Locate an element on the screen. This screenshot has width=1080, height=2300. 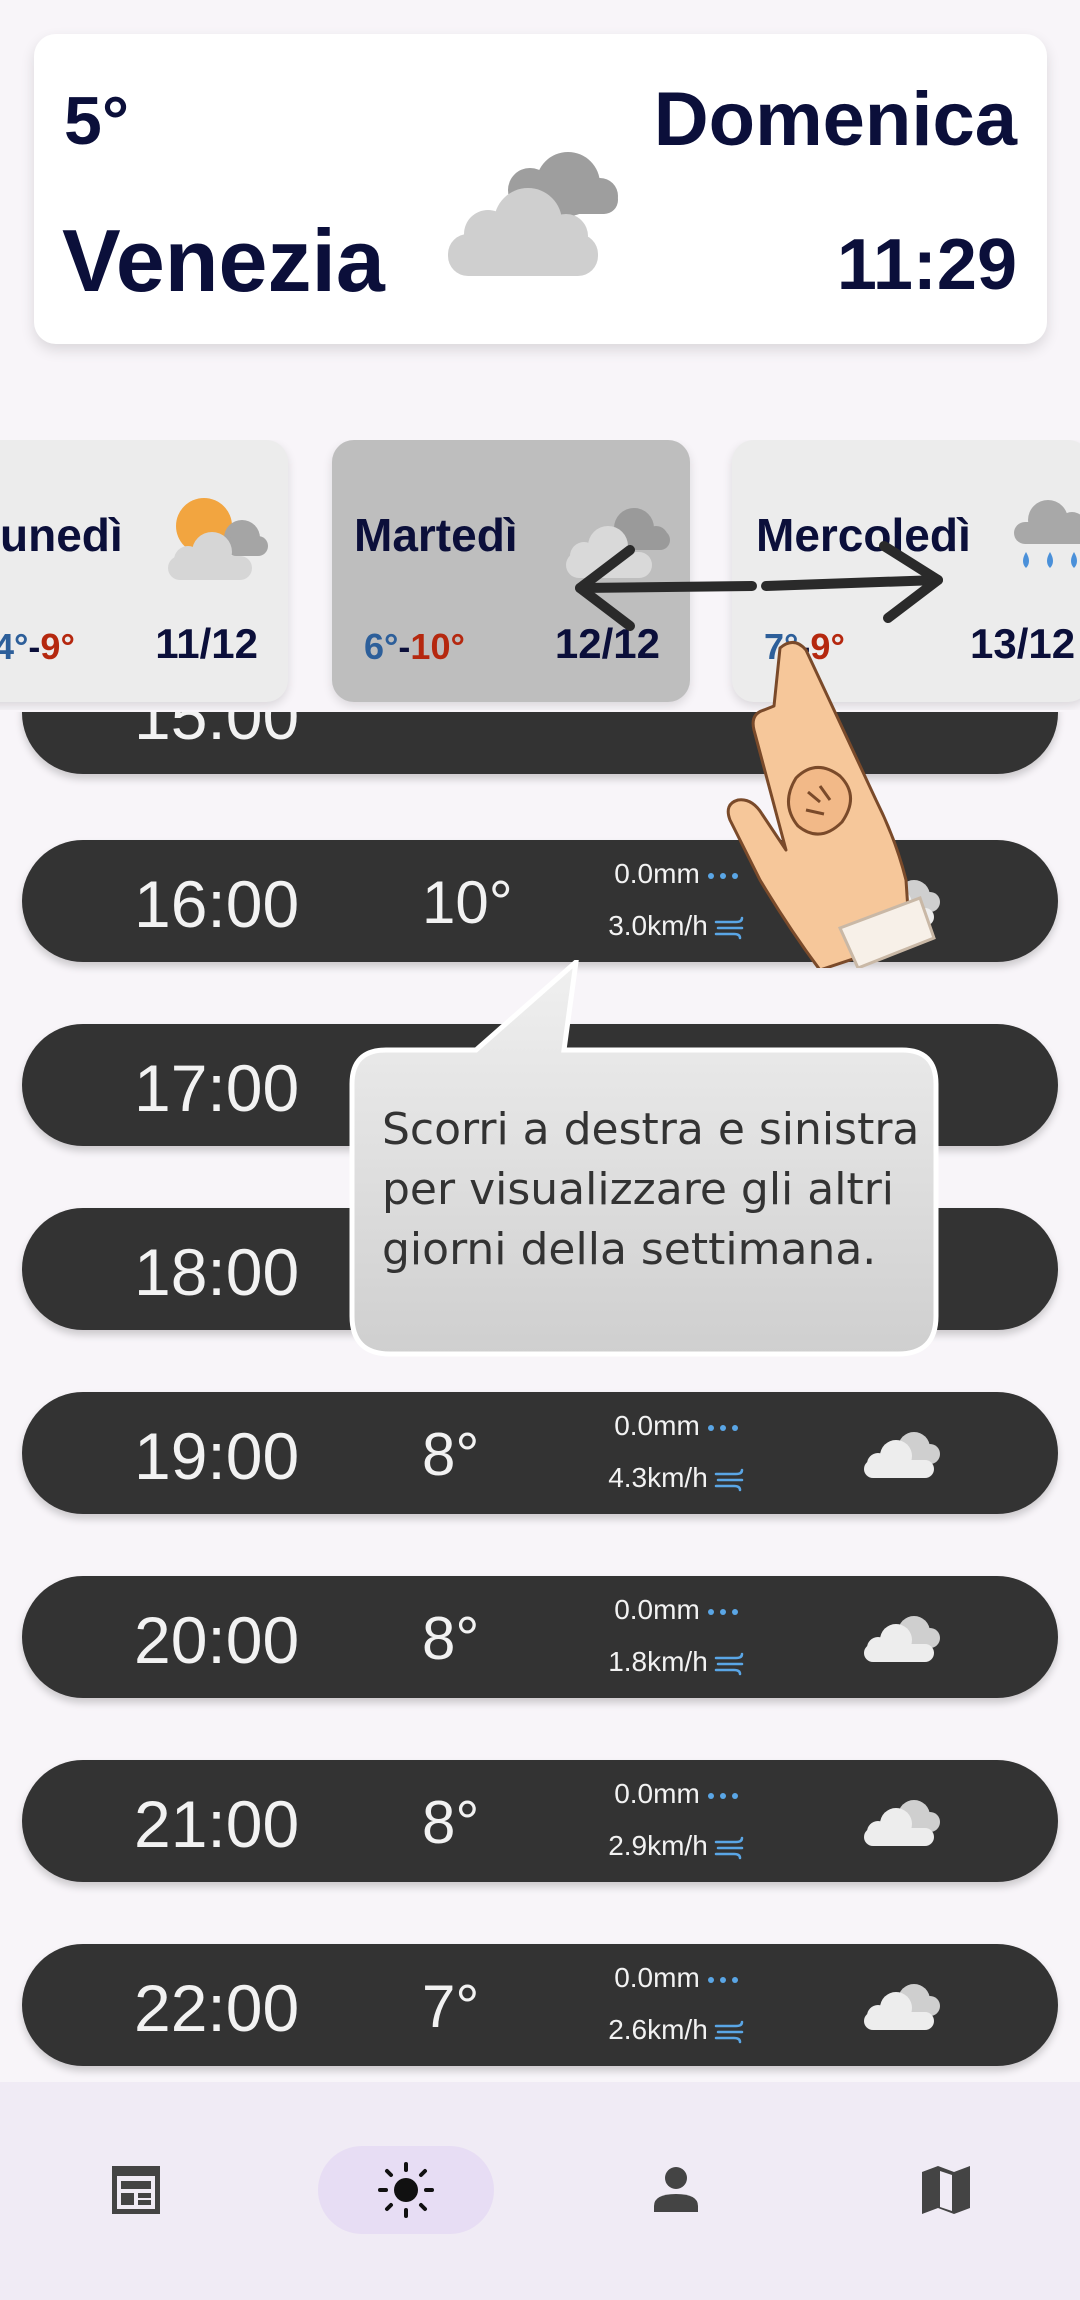
nav-weather is located at coordinates (406, 2190).